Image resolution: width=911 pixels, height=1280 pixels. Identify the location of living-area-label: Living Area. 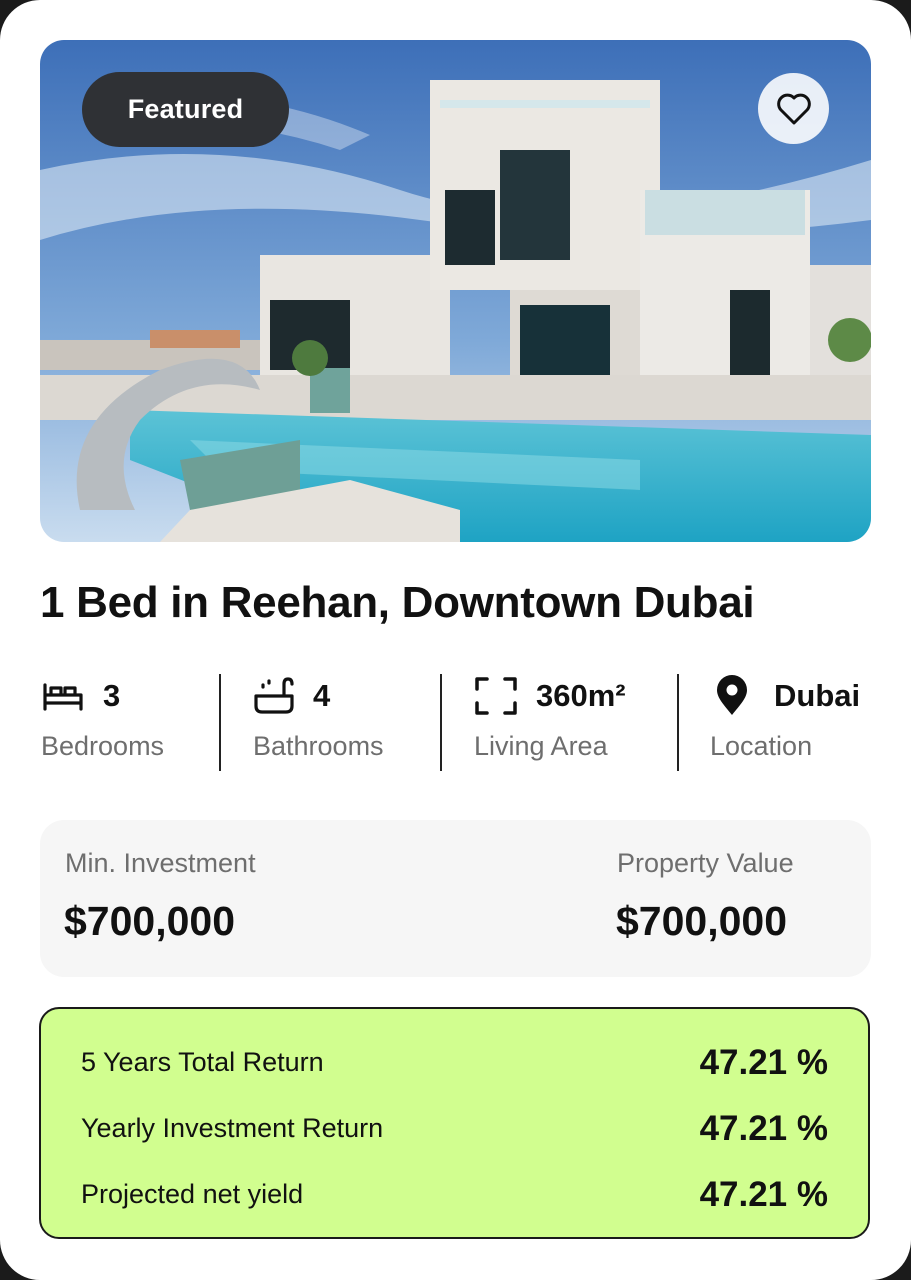
(541, 746).